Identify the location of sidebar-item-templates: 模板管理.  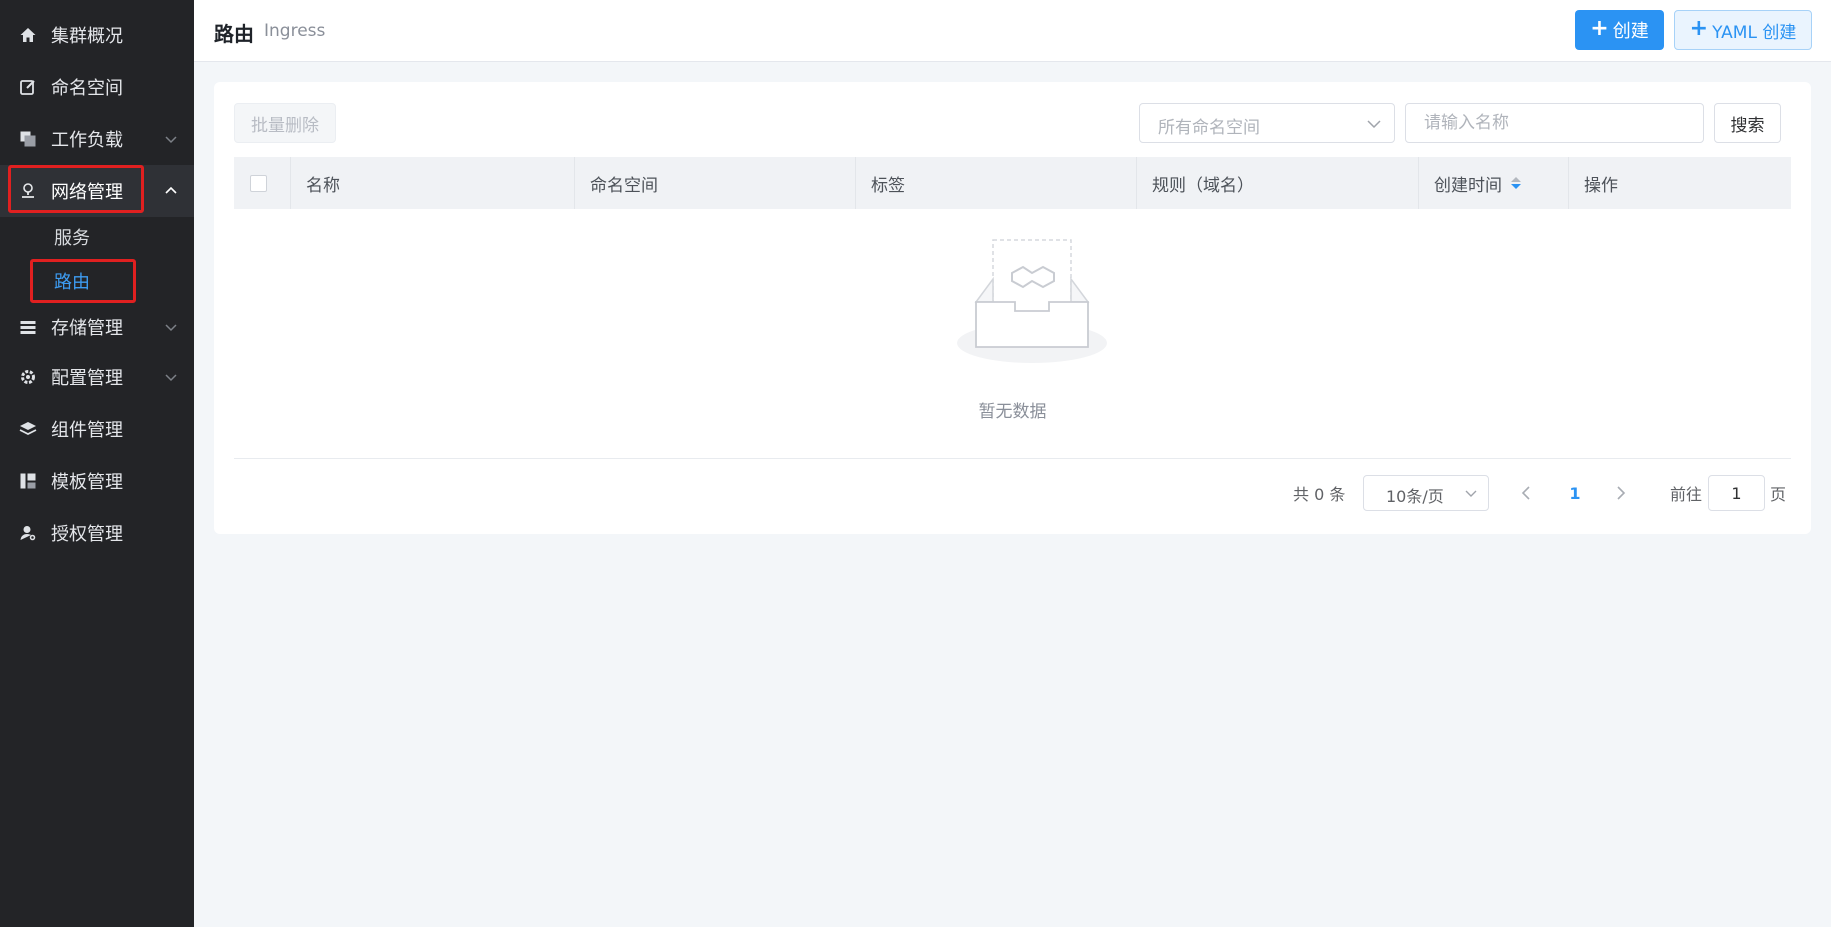
(97, 481).